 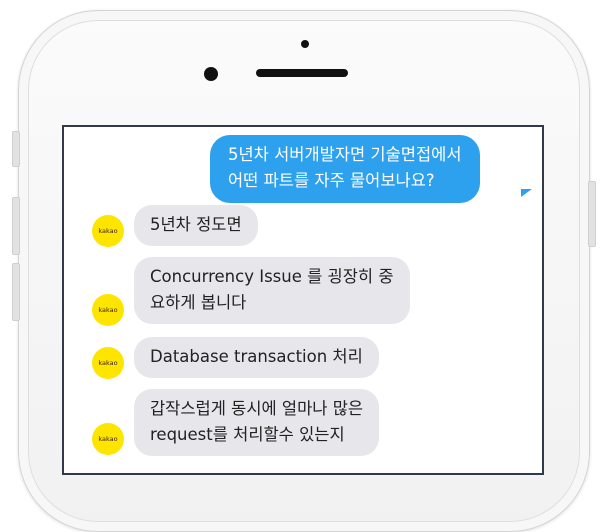 I want to click on message-text-line: 갑작스럽게 동시에 얼마나 많은, so click(x=257, y=408).